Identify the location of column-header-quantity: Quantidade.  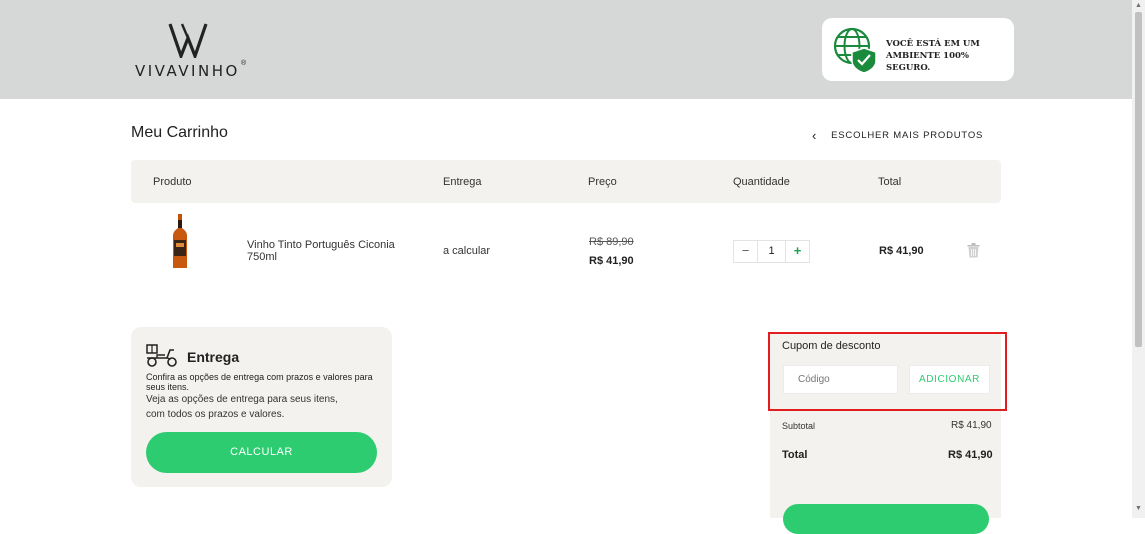
(761, 182).